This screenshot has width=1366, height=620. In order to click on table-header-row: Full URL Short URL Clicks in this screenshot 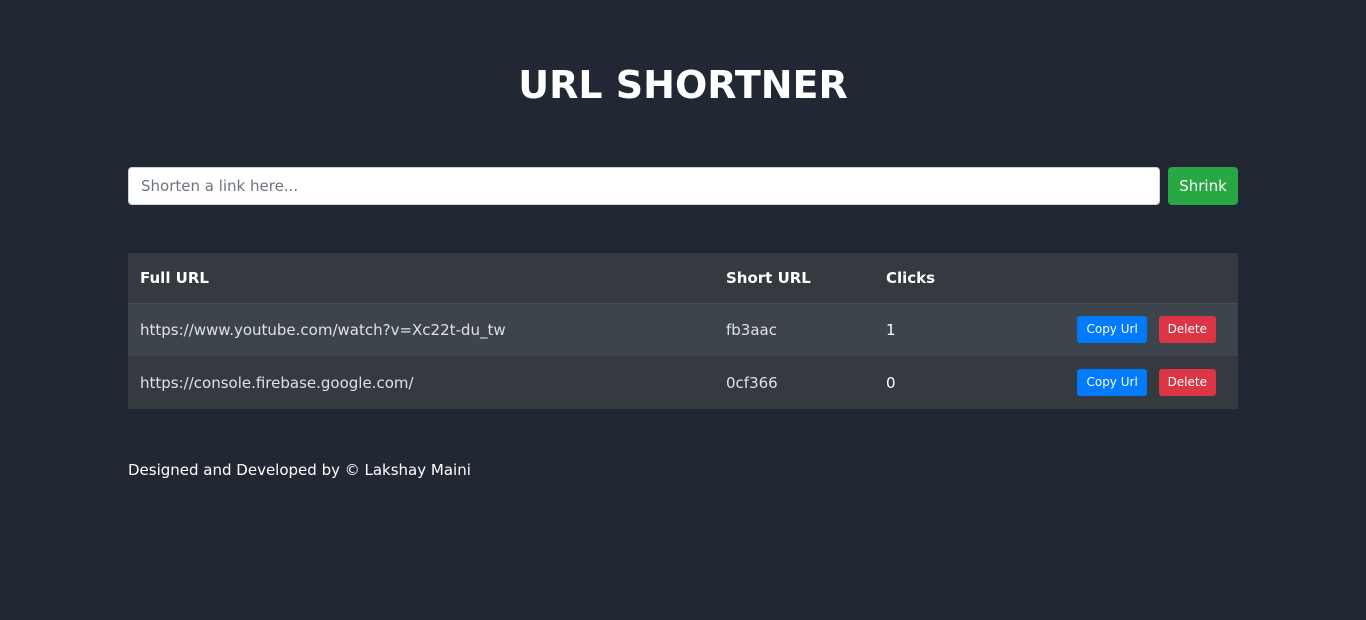, I will do `click(683, 278)`.